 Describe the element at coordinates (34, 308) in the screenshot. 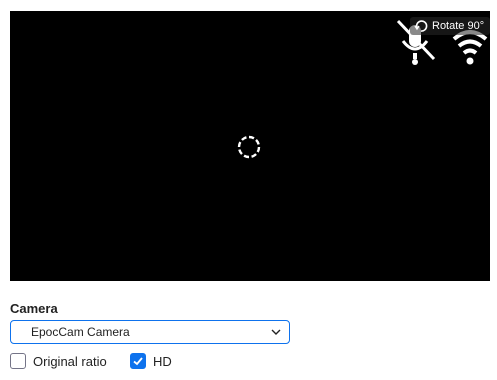

I see `camera-section-label: Camera` at that location.